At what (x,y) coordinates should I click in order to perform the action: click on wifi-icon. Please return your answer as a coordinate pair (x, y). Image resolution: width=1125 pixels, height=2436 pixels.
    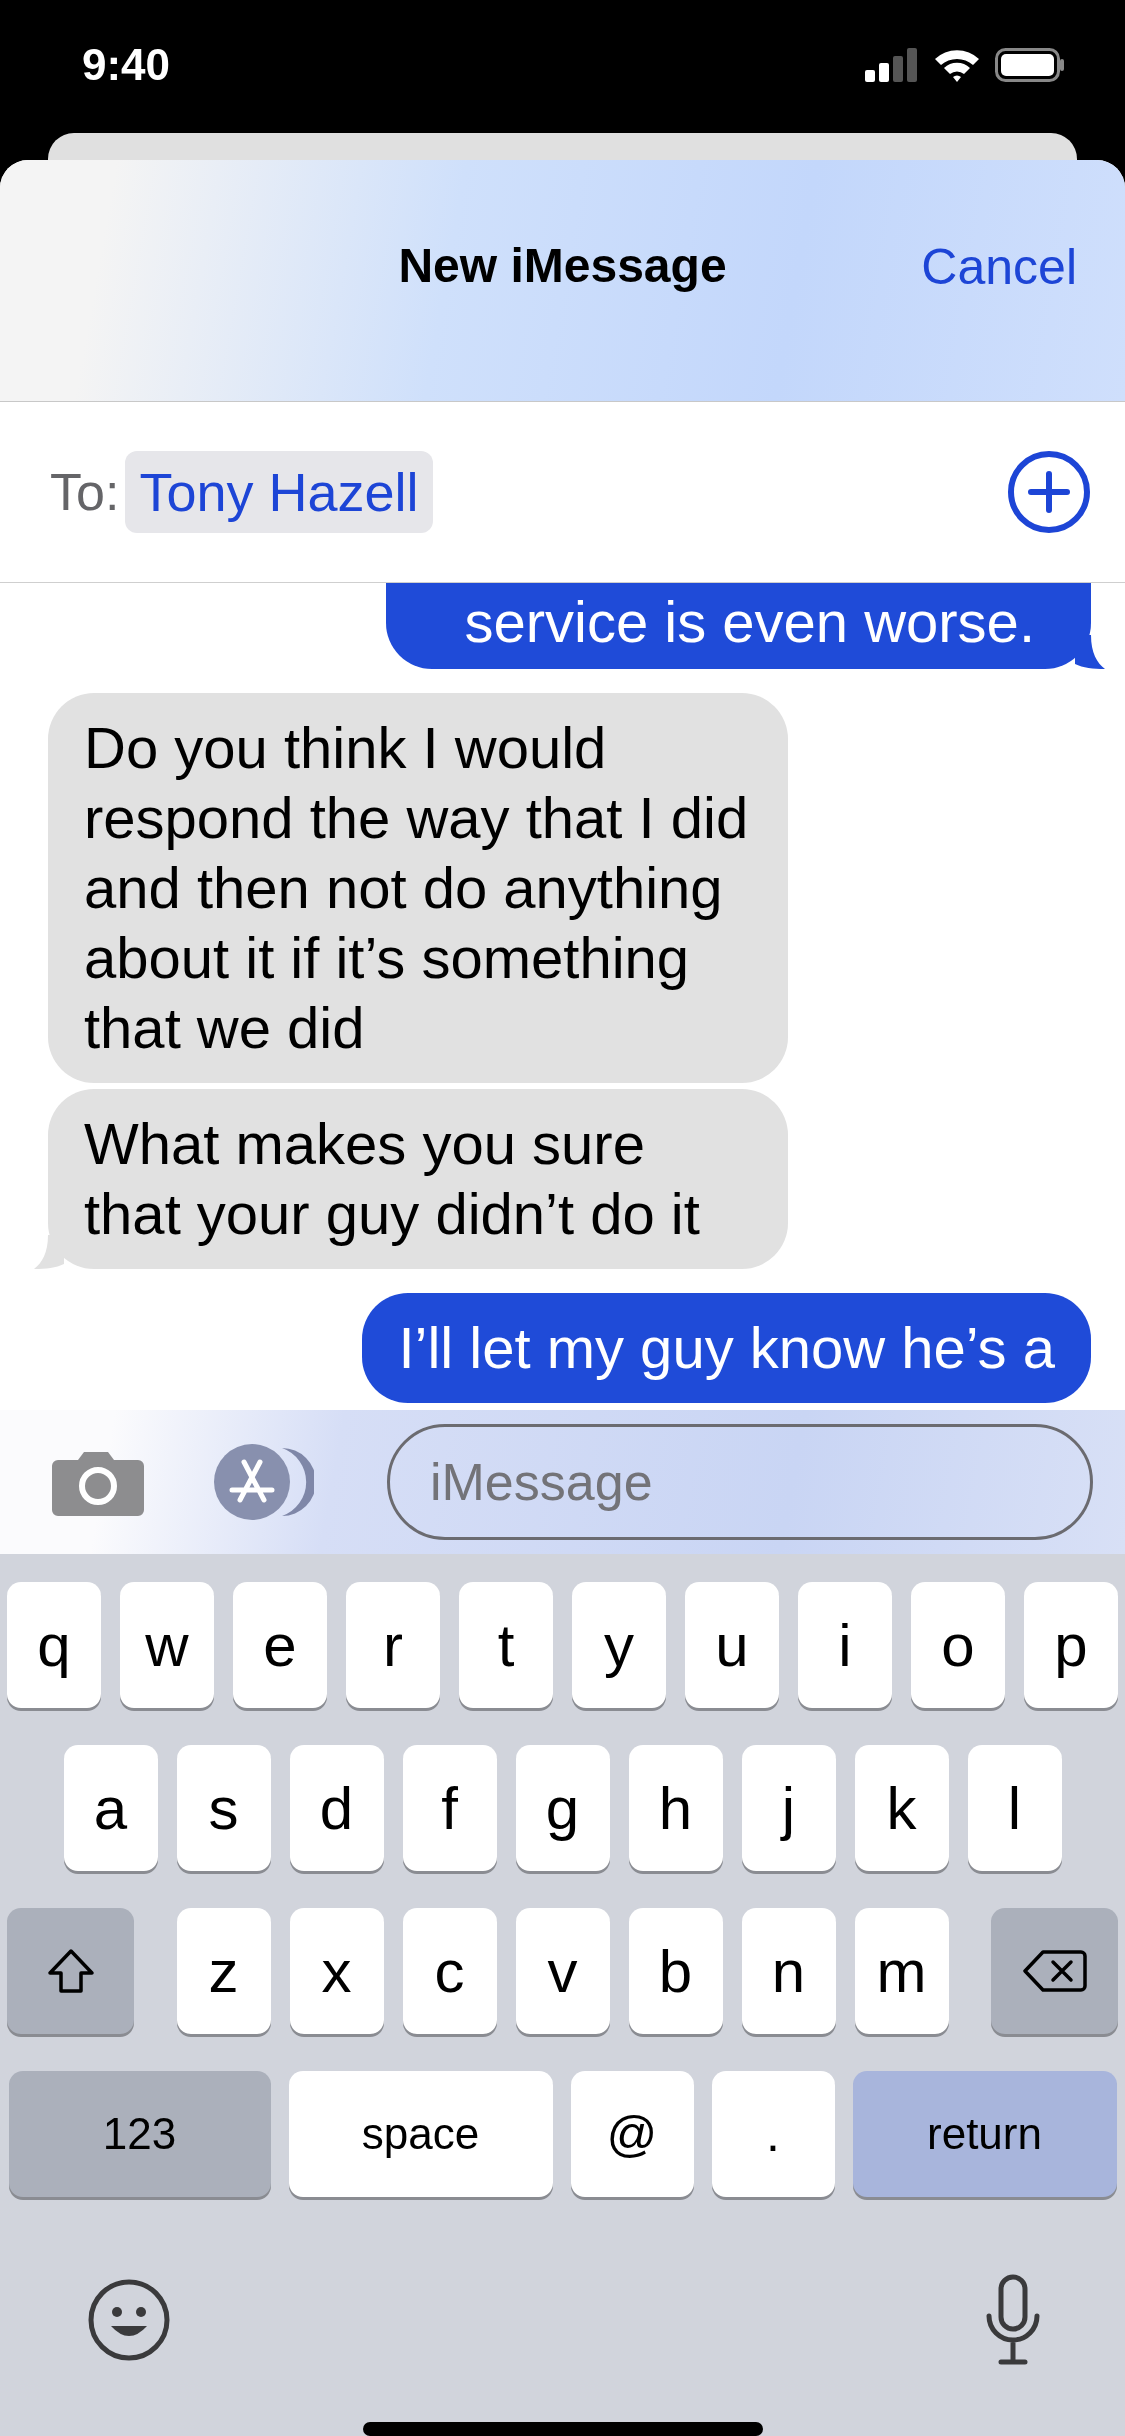
    Looking at the image, I should click on (957, 65).